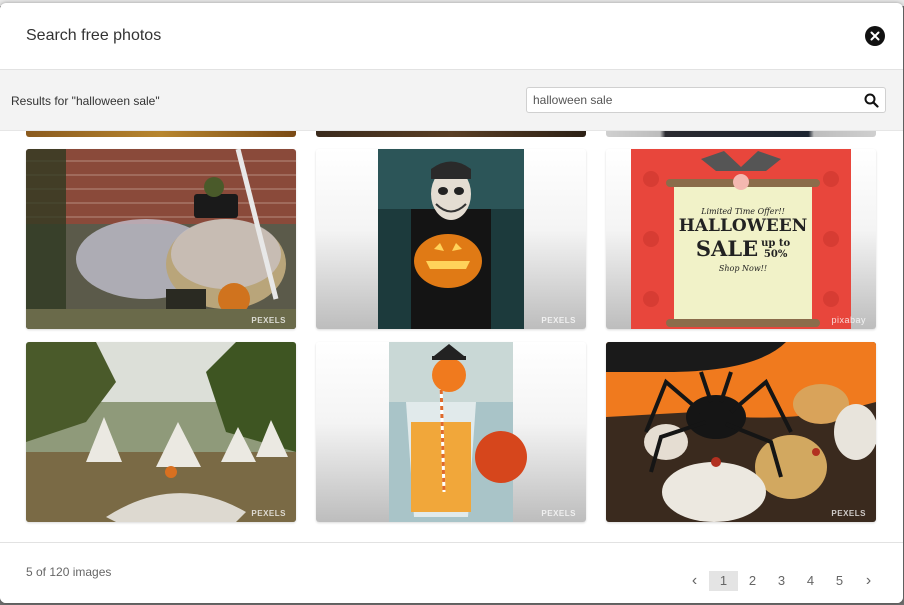 The width and height of the screenshot is (904, 605). I want to click on modal-header: Search free photos, so click(451, 36).